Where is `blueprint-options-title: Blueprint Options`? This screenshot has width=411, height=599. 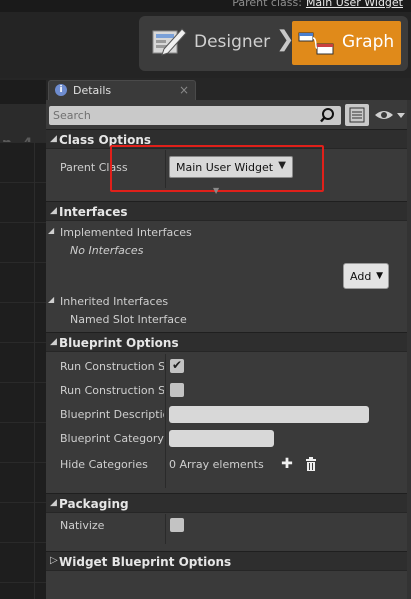
blueprint-options-title: Blueprint Options is located at coordinates (119, 343).